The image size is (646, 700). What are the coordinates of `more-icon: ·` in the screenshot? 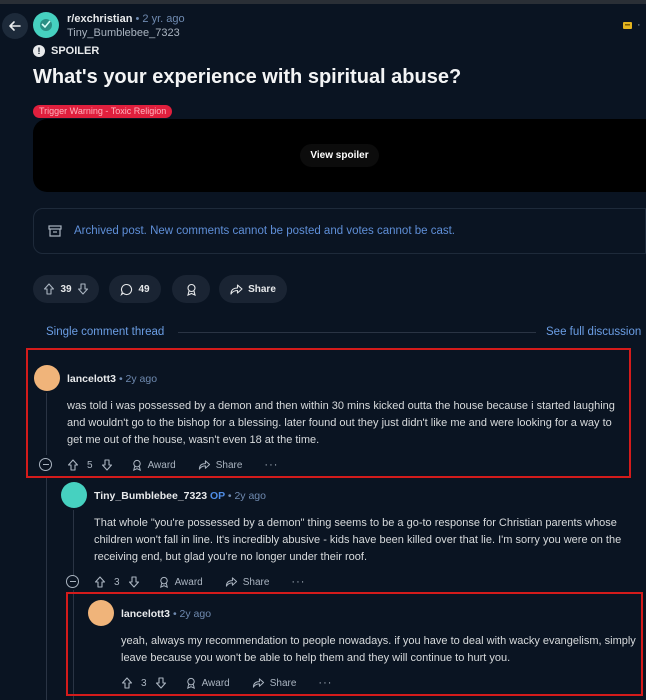 It's located at (639, 25).